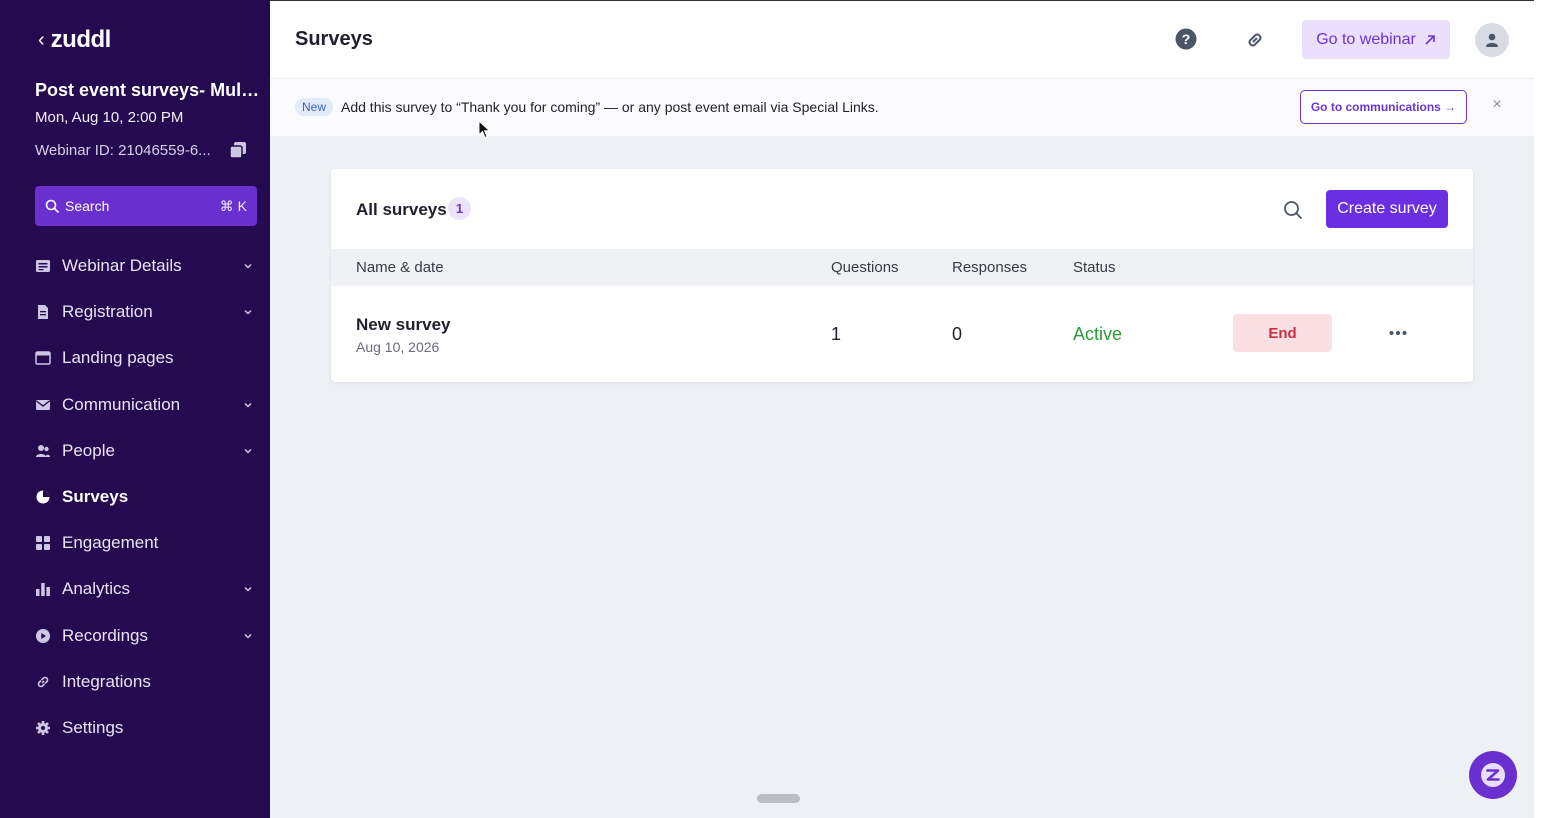 This screenshot has height=818, width=1568. Describe the element at coordinates (1551, 409) in the screenshot. I see `right-gutter` at that location.